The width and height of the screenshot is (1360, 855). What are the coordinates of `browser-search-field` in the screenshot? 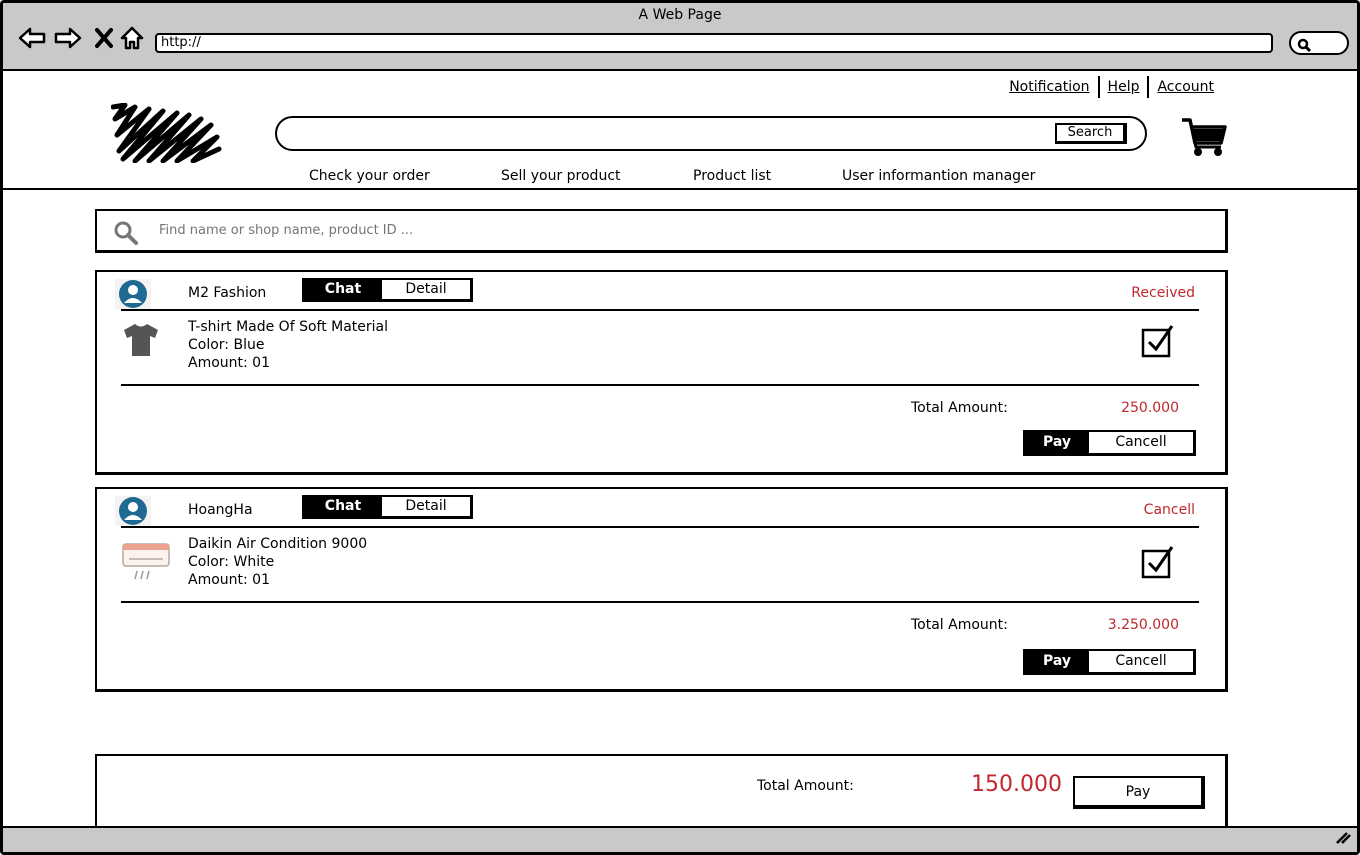 It's located at (1319, 43).